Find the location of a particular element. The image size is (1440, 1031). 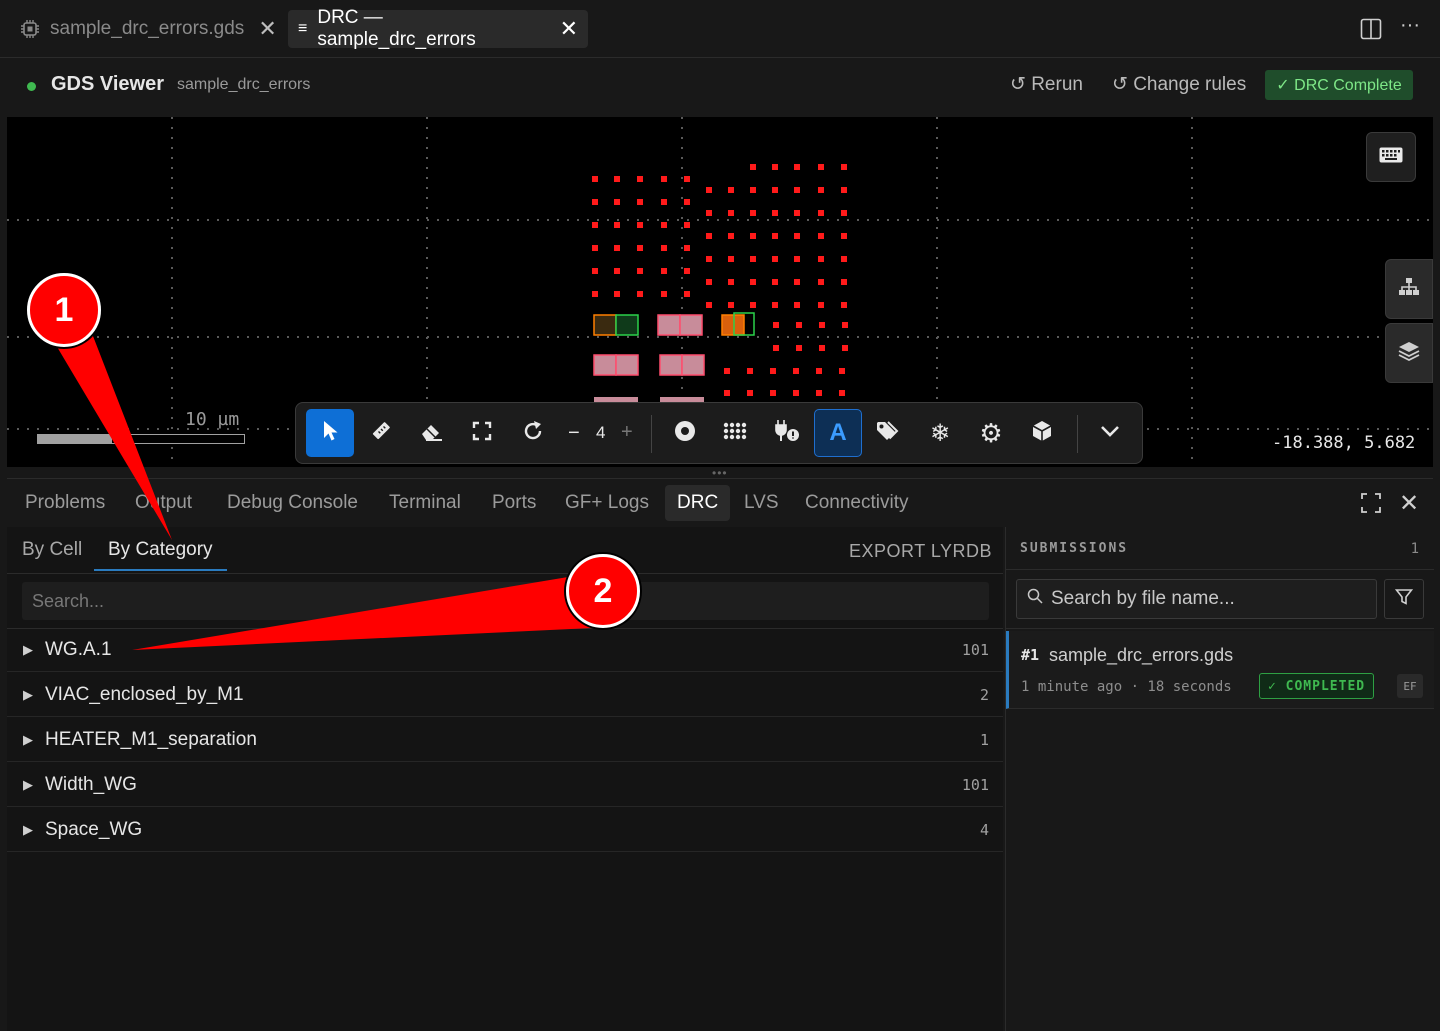

annotation-arrows is located at coordinates (319, 484).